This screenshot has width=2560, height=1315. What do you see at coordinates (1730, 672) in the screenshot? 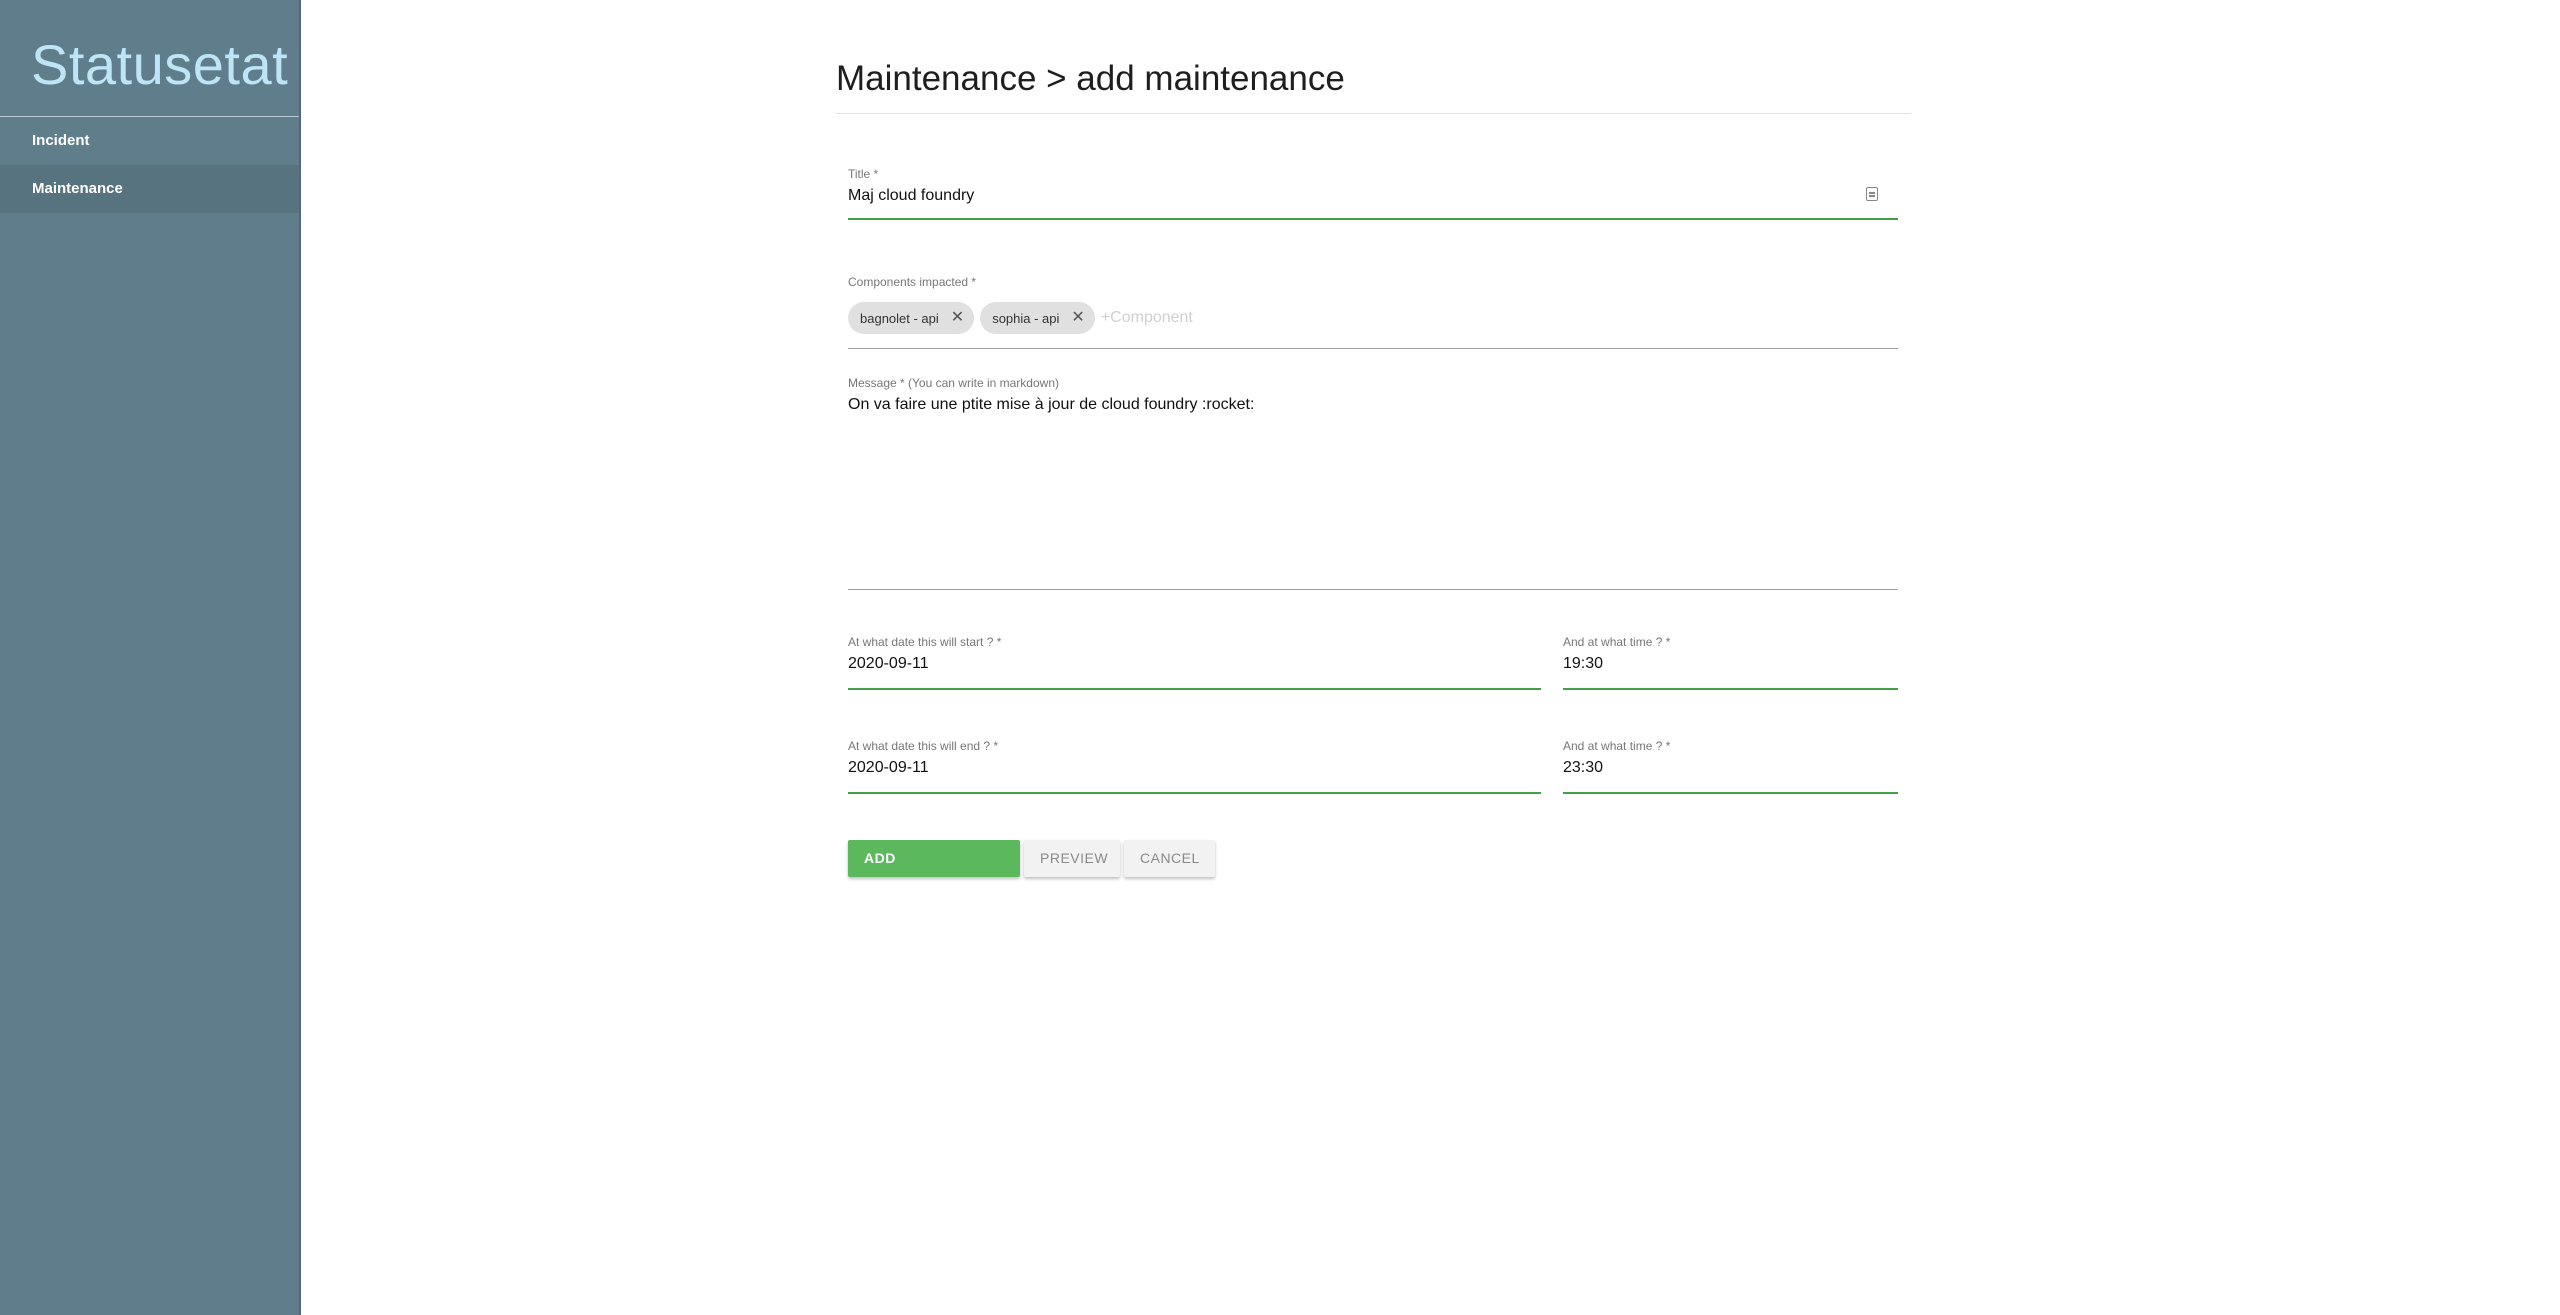
I see `start-time-input: 19:30` at bounding box center [1730, 672].